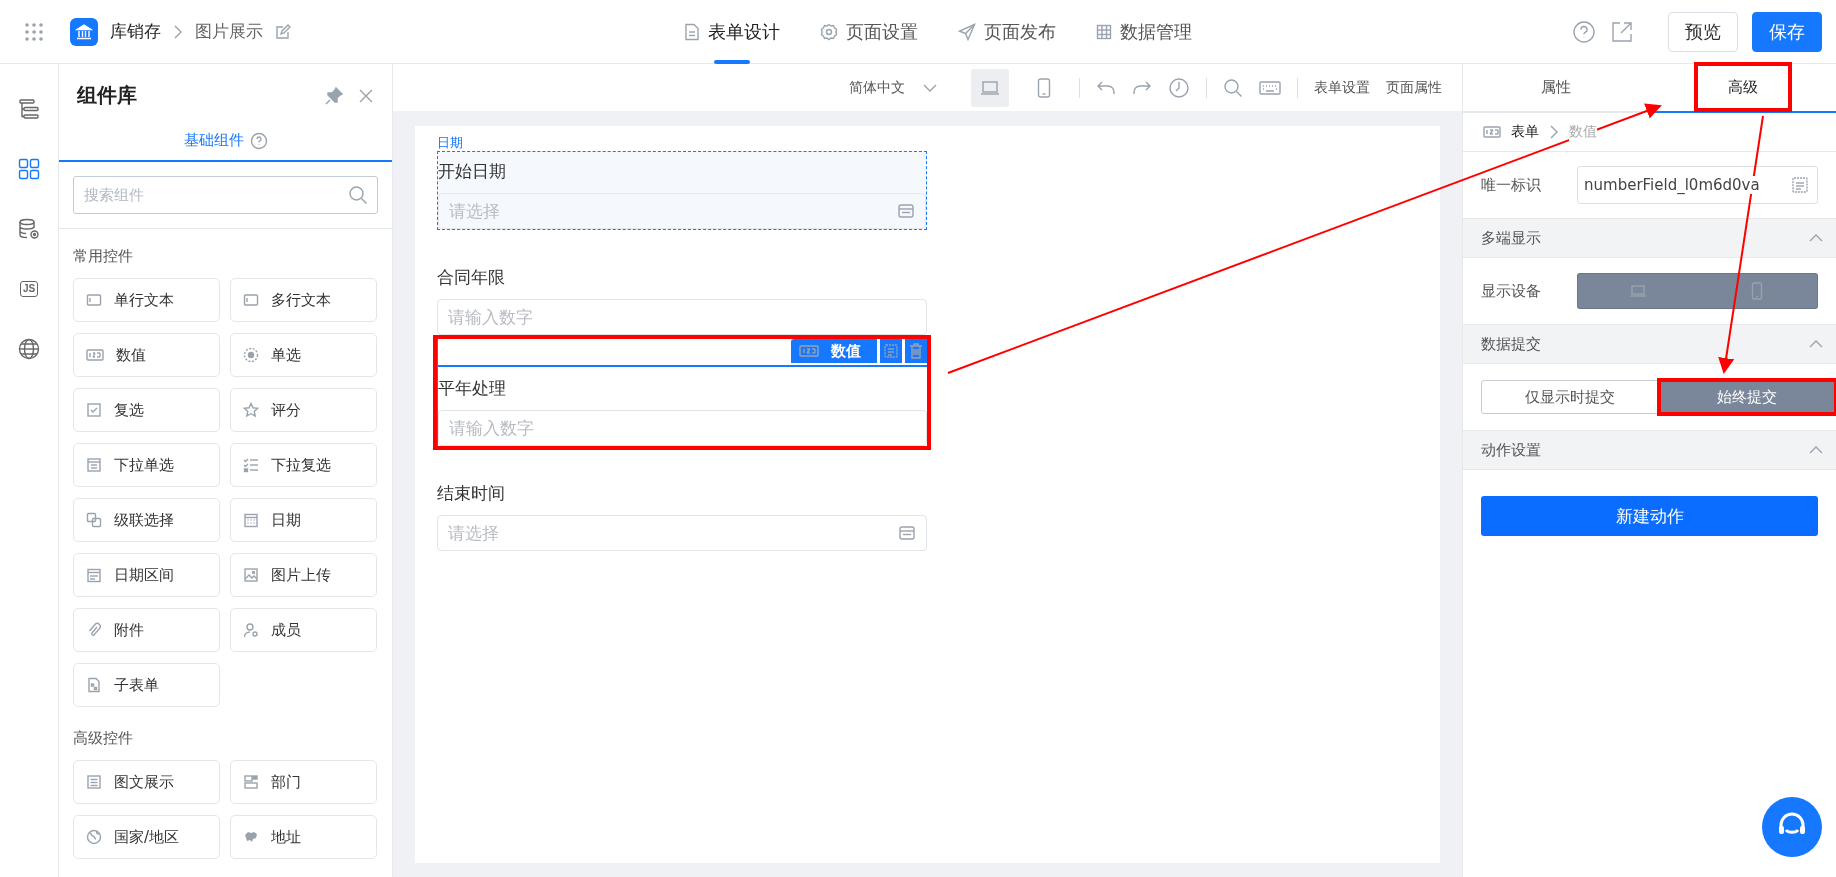  Describe the element at coordinates (303, 300) in the screenshot. I see `component-item: 多行文本` at that location.